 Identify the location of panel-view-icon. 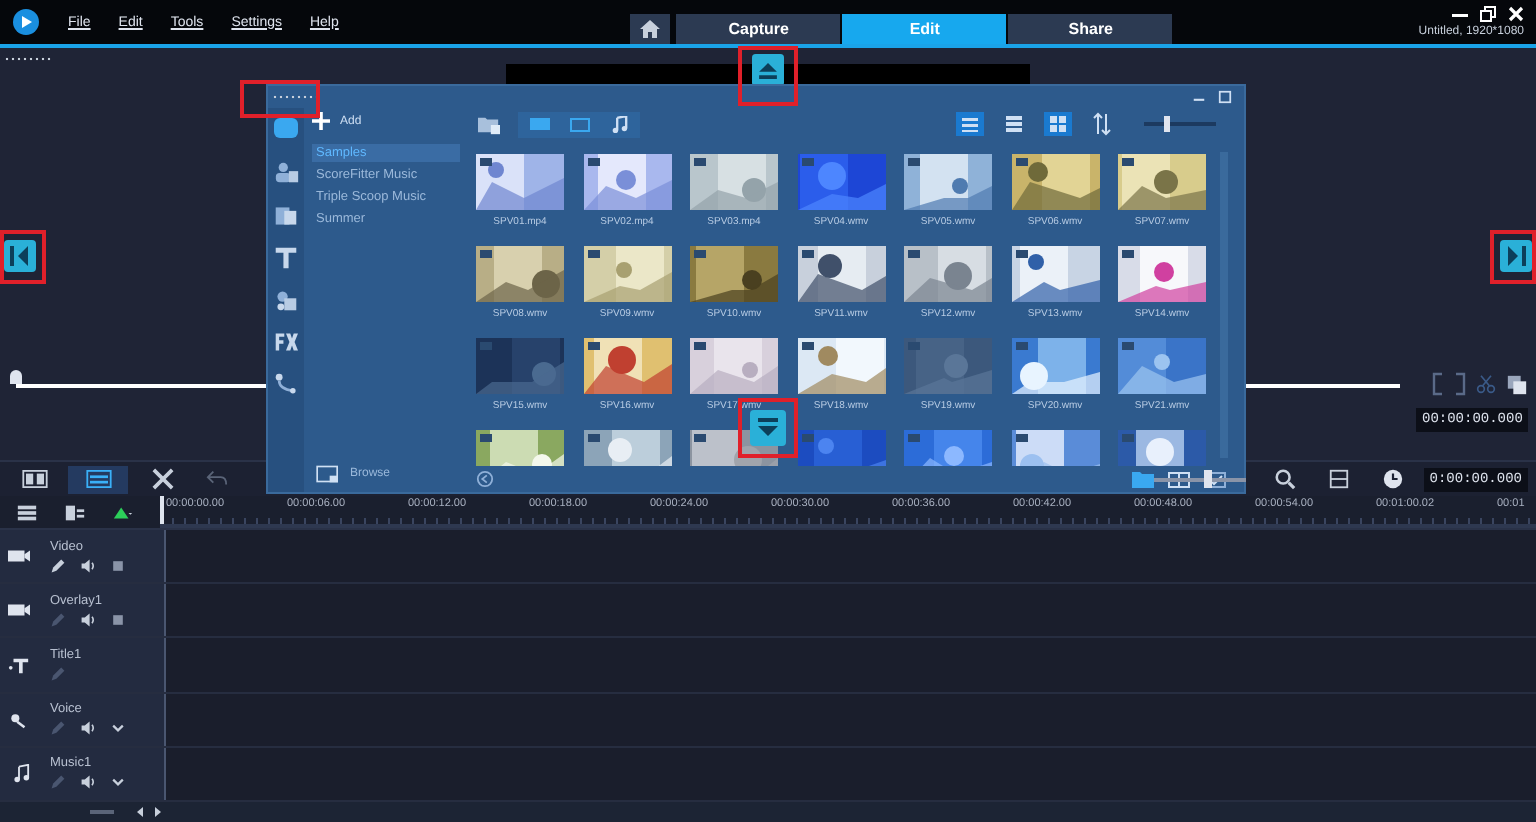
(1180, 479).